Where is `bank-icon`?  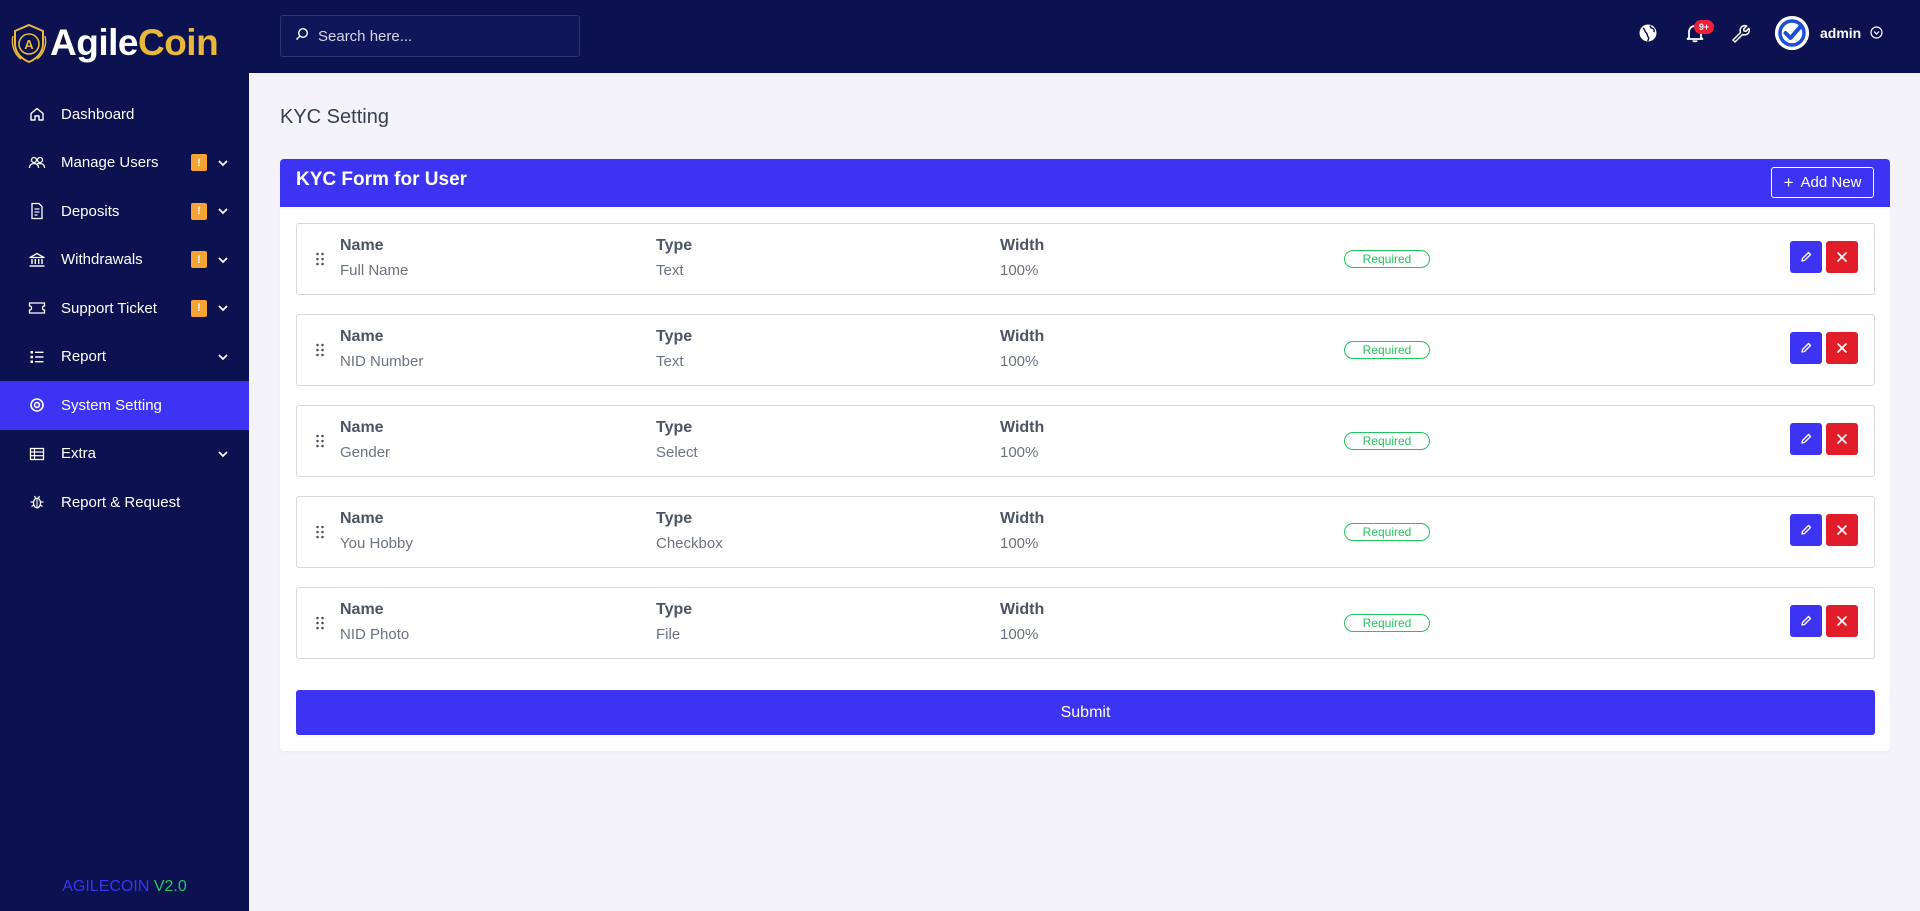 bank-icon is located at coordinates (37, 260).